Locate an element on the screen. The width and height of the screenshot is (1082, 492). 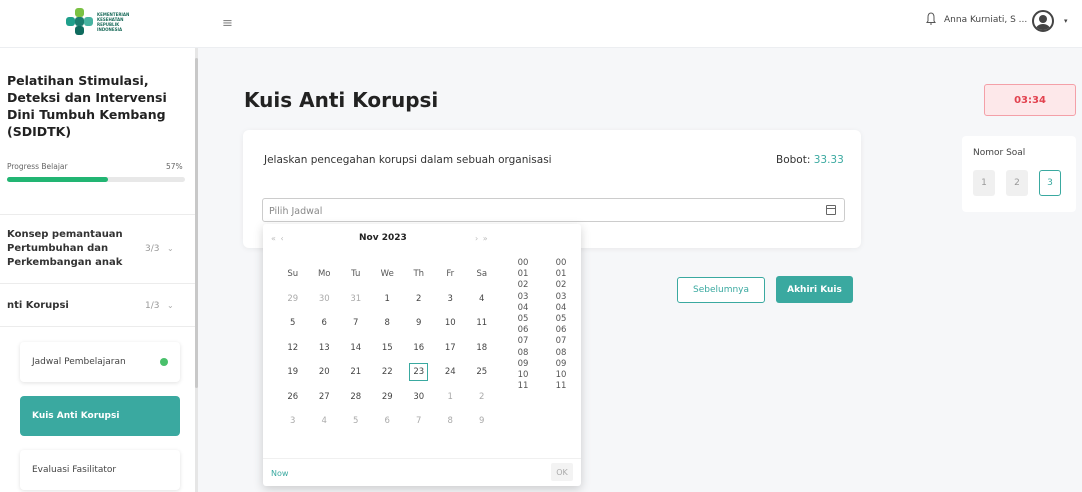
previous-button: Sebelumnya is located at coordinates (721, 290).